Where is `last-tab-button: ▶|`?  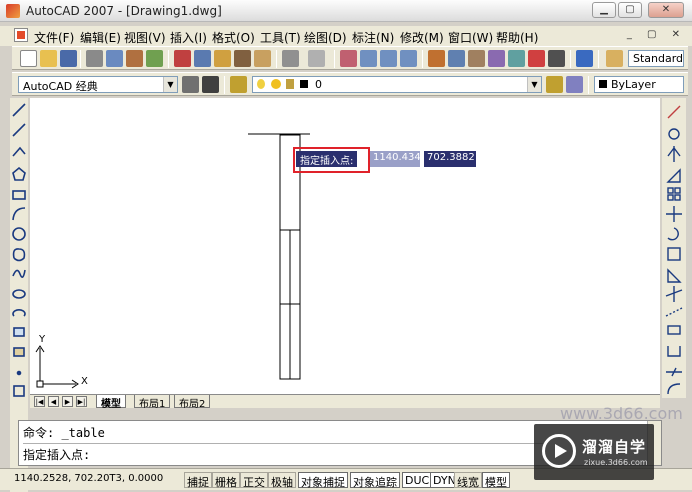
last-tab-button: ▶| is located at coordinates (81, 401).